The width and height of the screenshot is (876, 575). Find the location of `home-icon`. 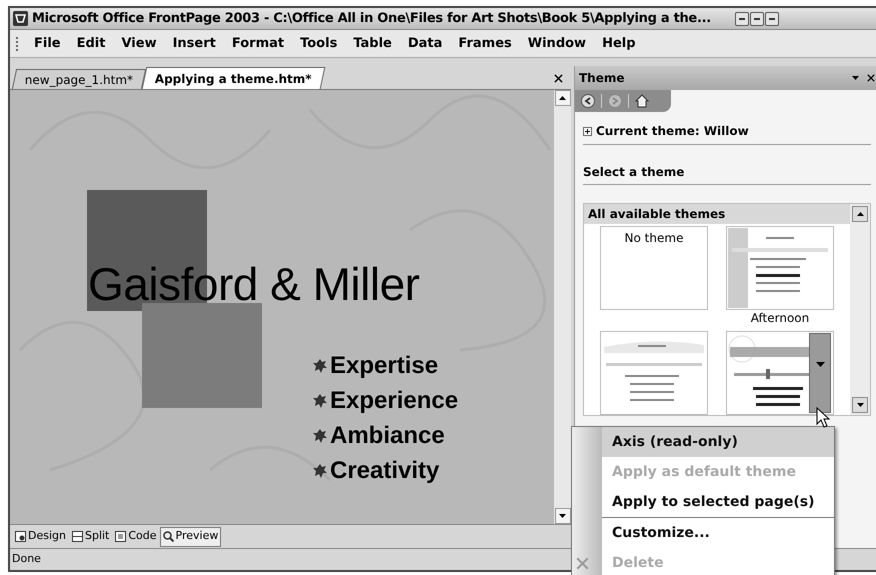

home-icon is located at coordinates (642, 101).